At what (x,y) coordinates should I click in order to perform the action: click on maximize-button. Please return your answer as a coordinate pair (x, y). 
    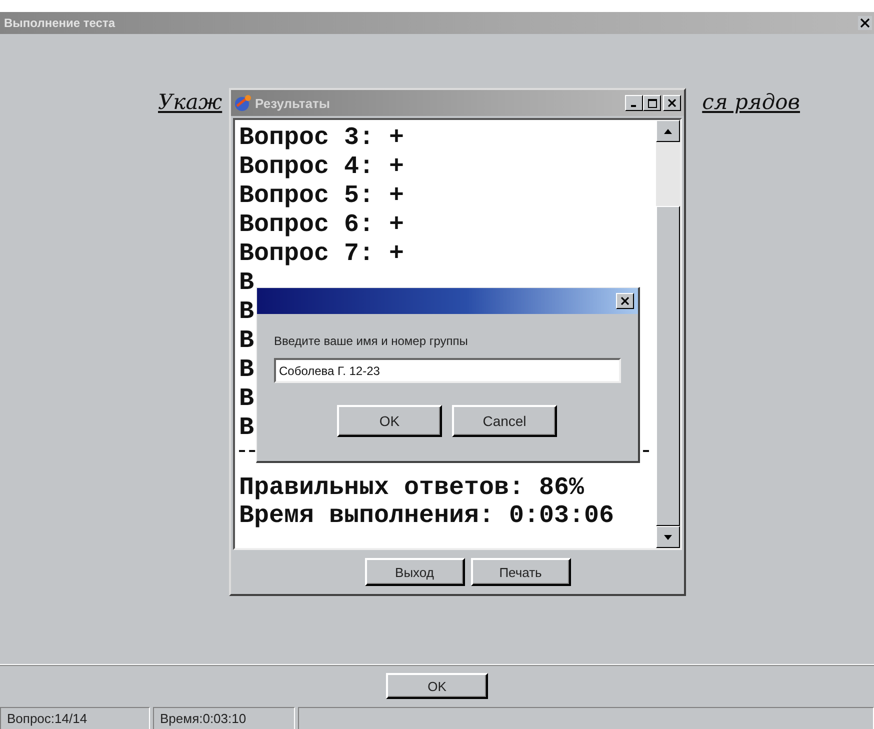
    Looking at the image, I should click on (652, 103).